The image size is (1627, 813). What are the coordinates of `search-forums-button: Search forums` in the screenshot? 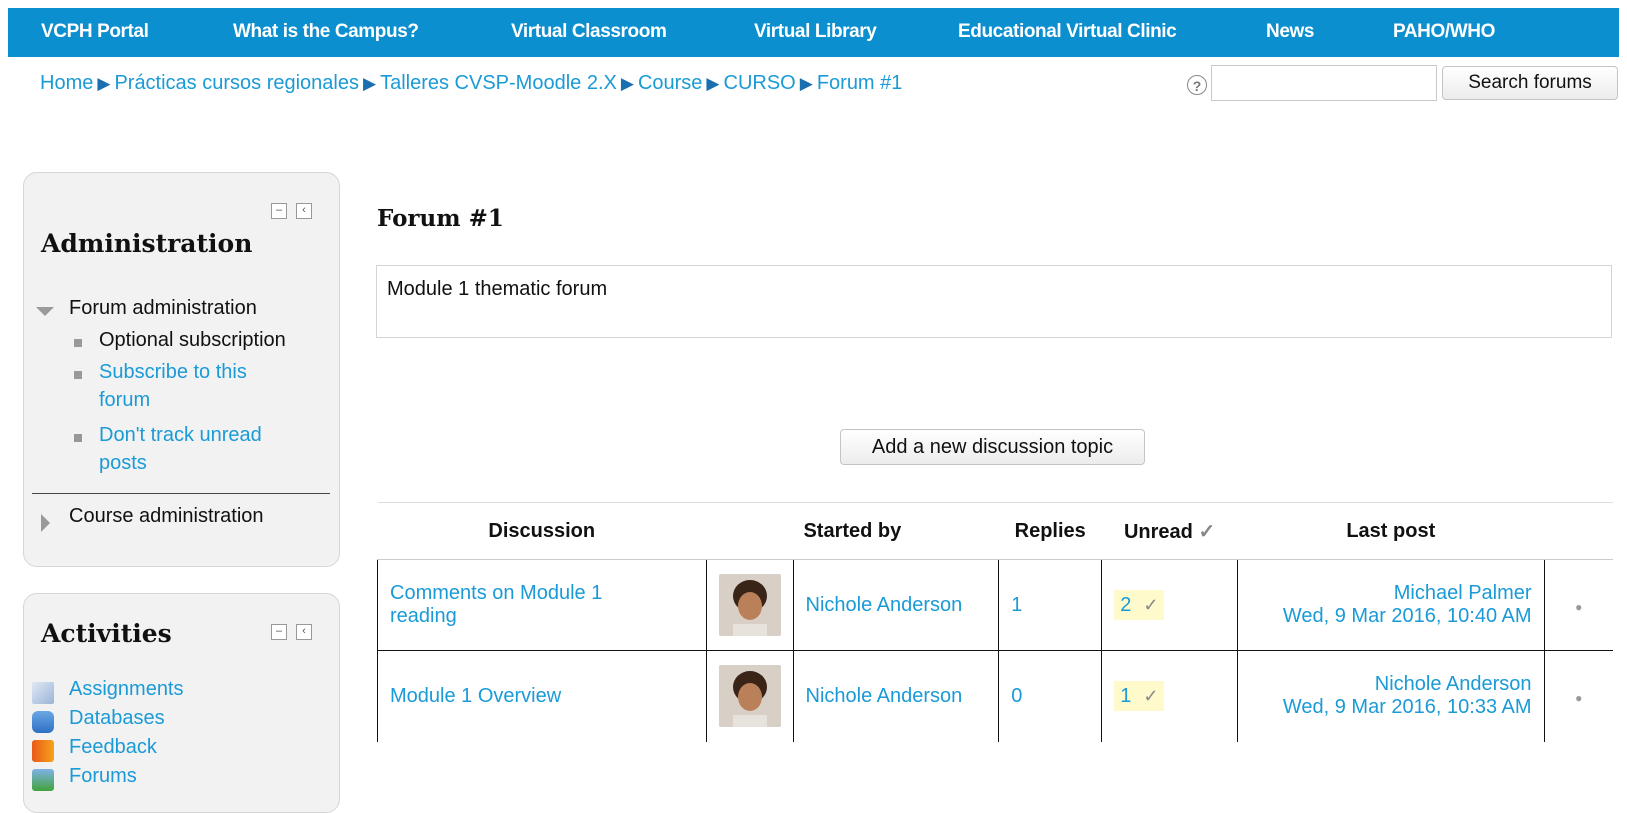 It's located at (1530, 83).